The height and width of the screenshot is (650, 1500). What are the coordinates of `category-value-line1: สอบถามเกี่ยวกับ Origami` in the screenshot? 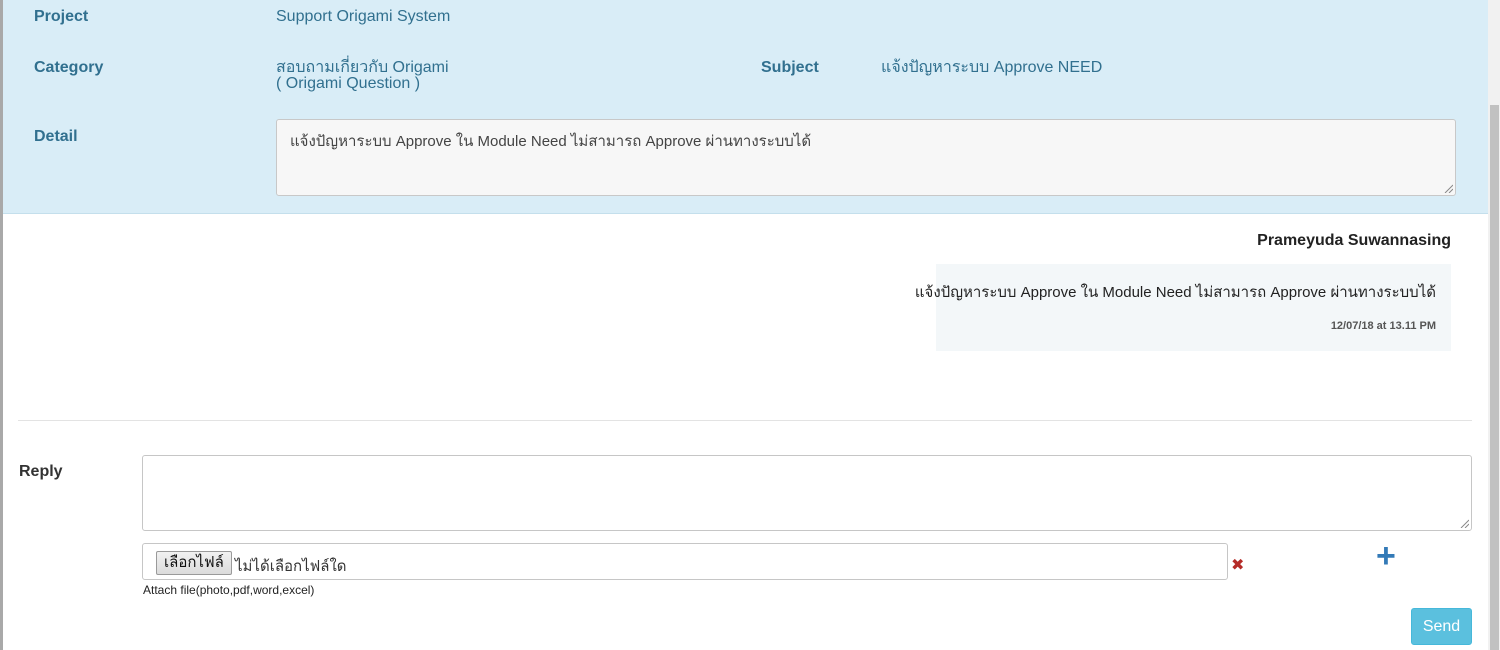 It's located at (362, 67).